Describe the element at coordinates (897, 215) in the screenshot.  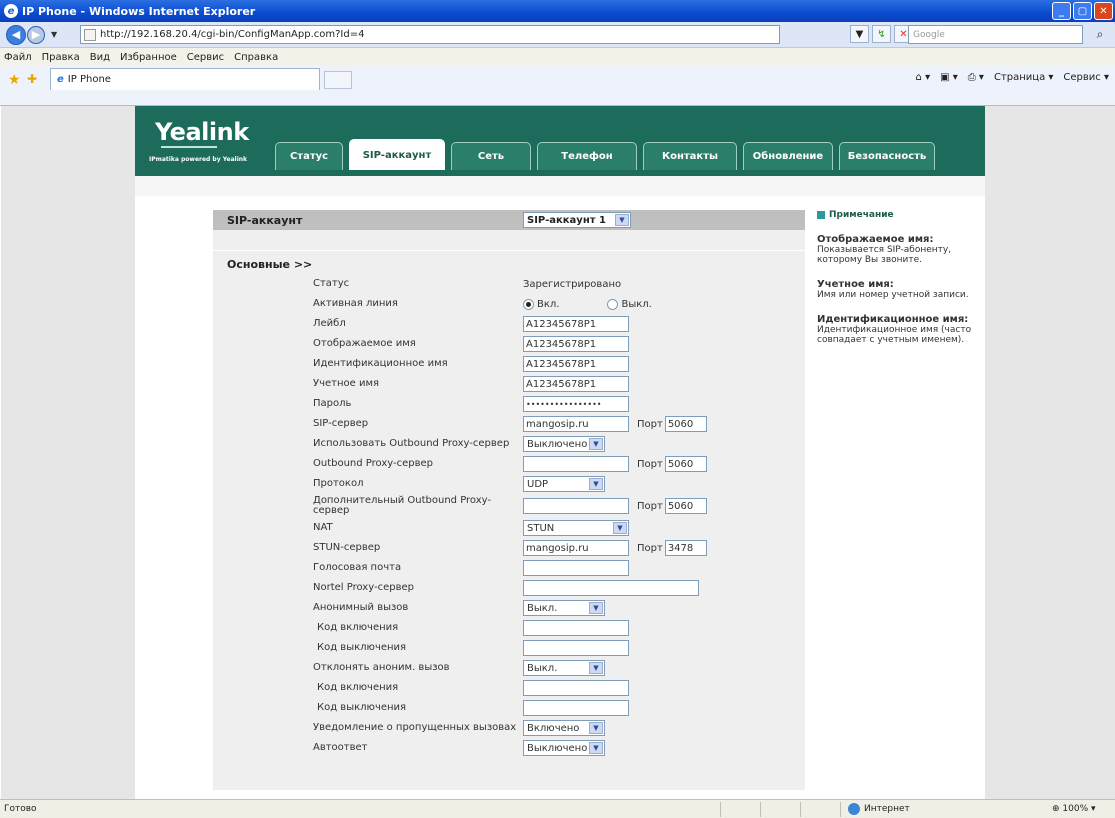
I see `notes-header: Примечание` at that location.